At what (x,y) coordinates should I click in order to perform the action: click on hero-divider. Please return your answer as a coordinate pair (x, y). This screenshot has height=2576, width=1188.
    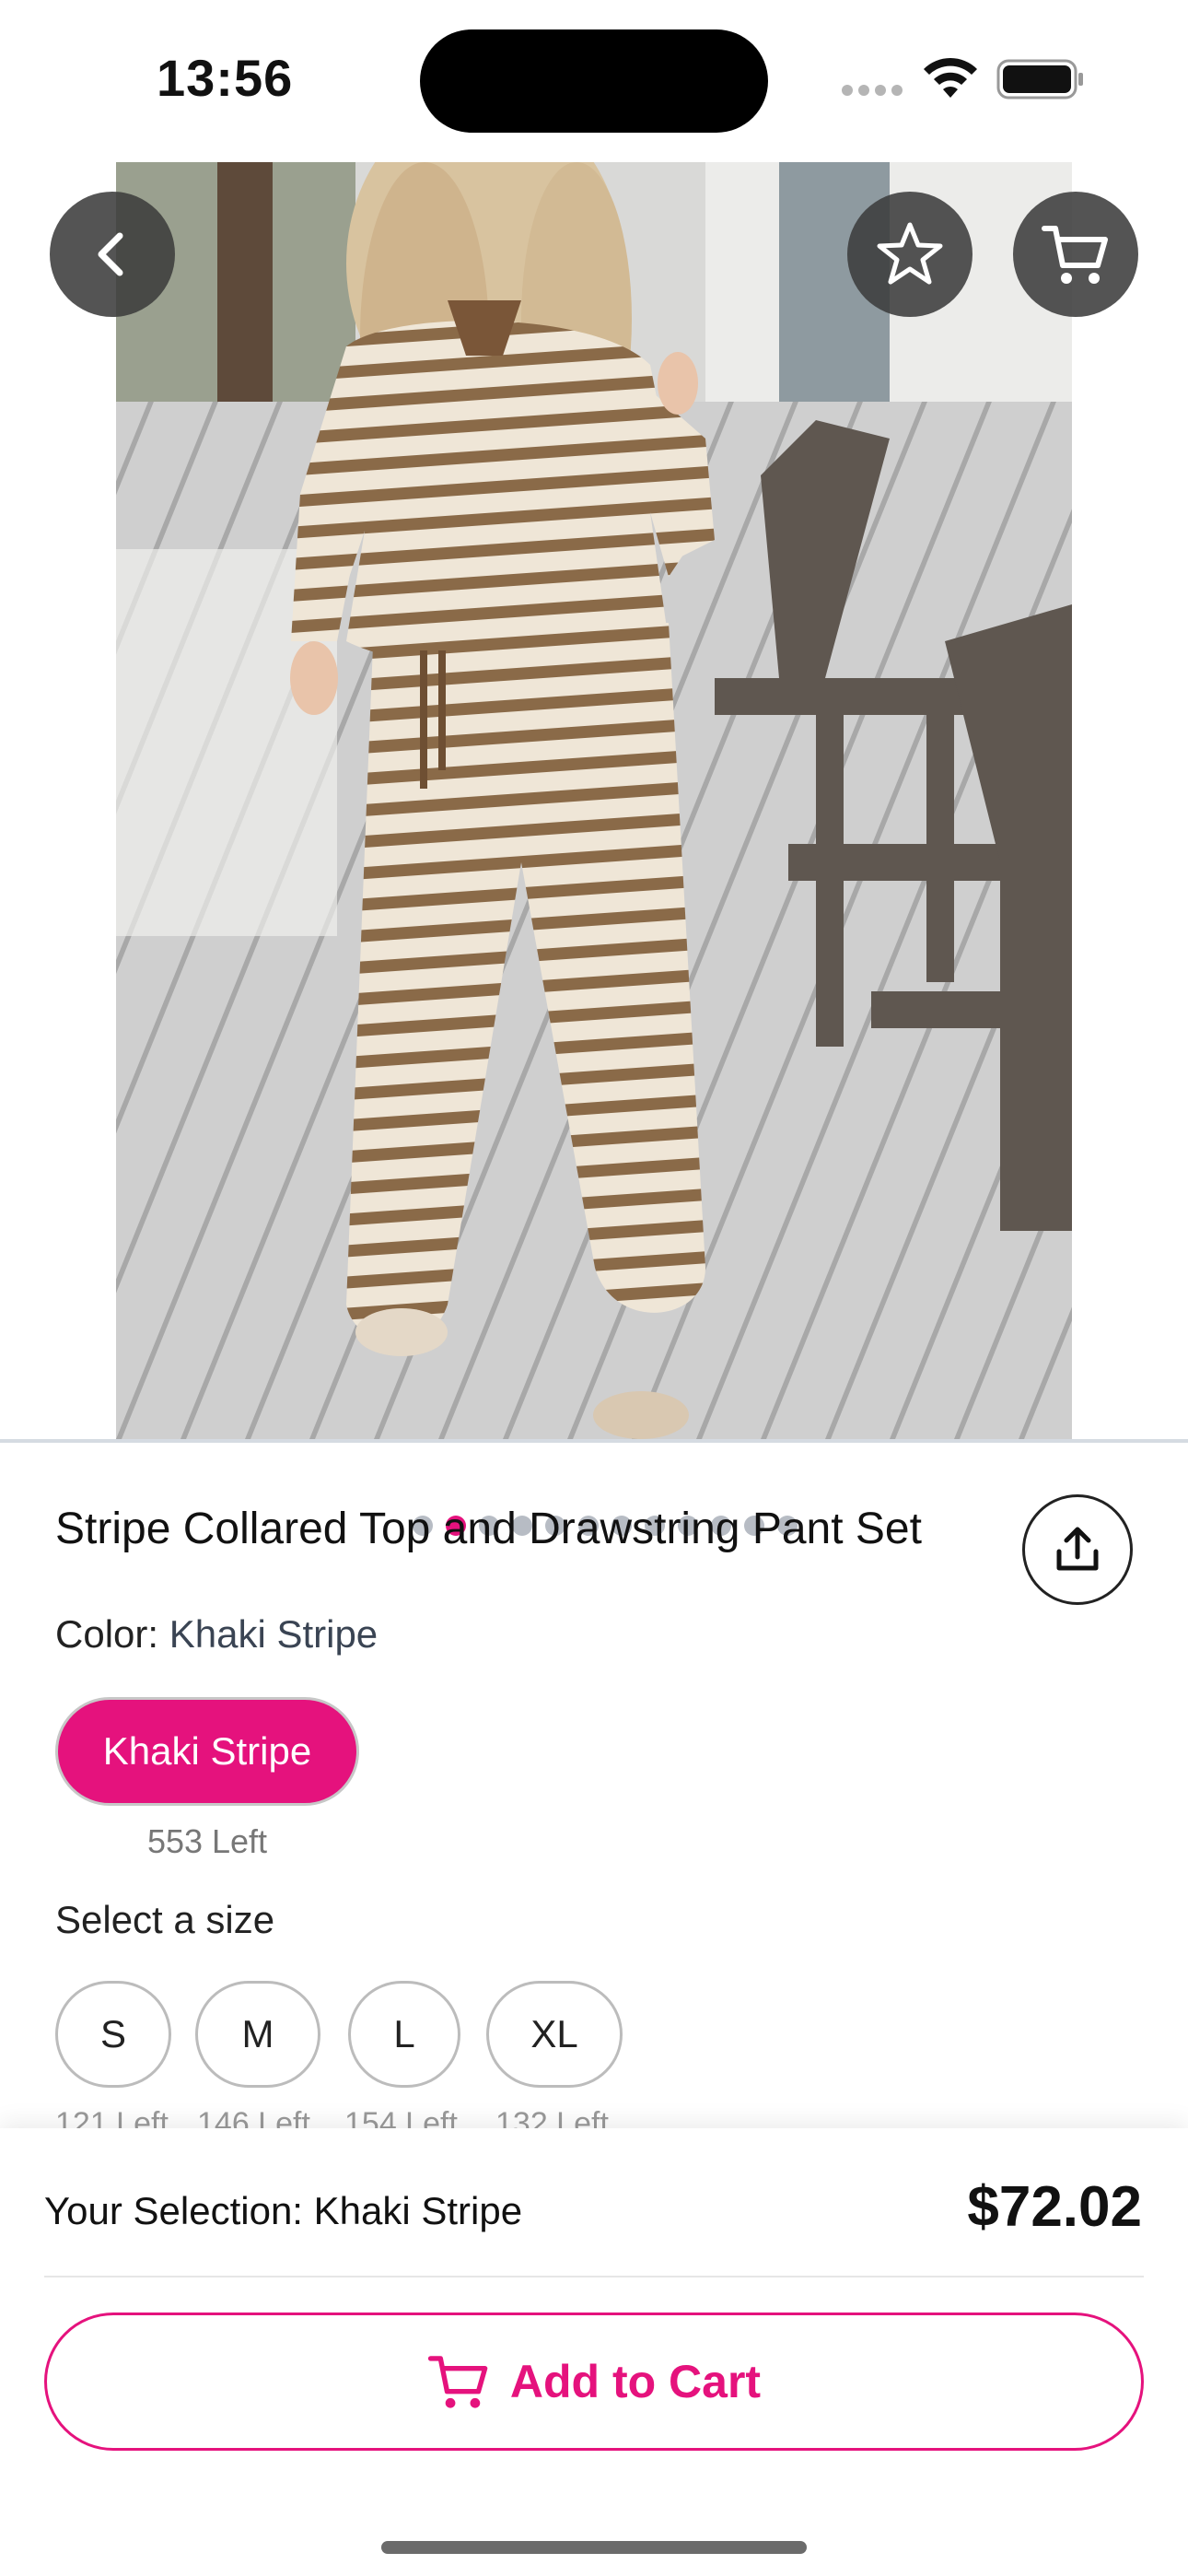
    Looking at the image, I should click on (594, 1441).